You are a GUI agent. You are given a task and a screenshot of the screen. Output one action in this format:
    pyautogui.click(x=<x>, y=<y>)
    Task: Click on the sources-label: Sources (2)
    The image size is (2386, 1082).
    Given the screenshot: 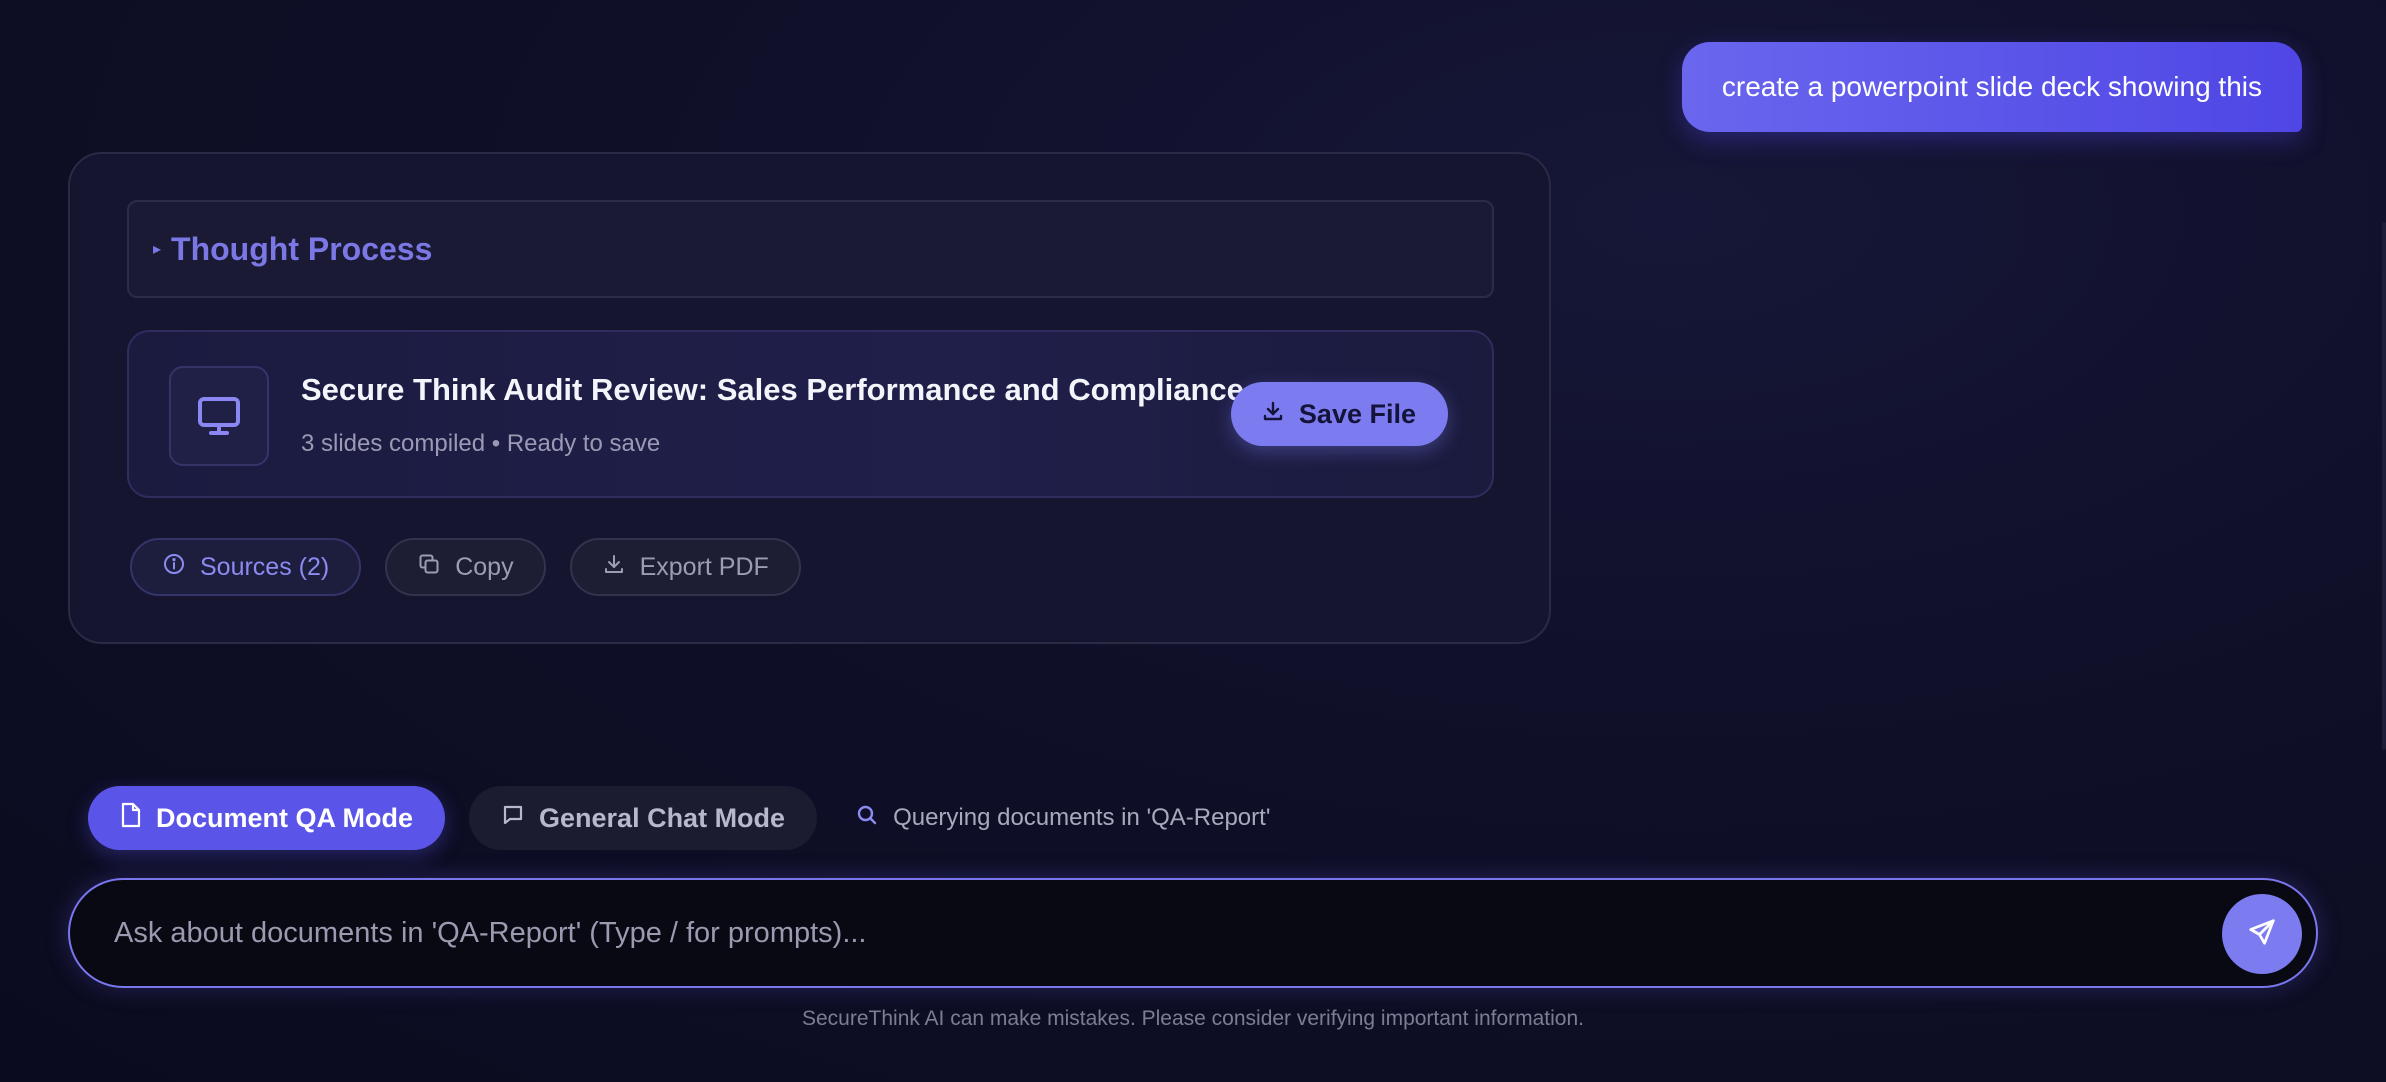 What is the action you would take?
    pyautogui.click(x=265, y=566)
    